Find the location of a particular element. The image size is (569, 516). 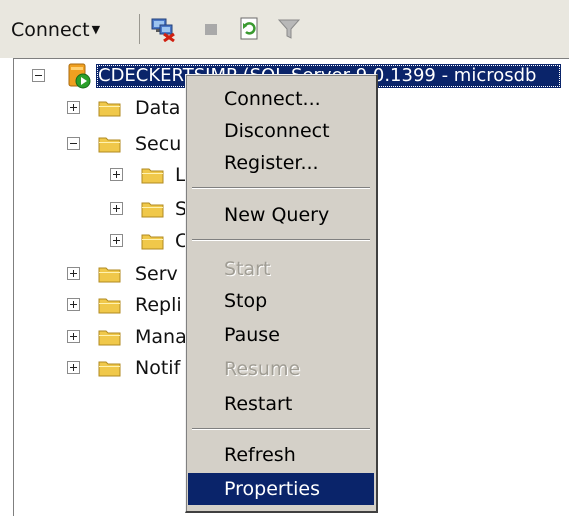

toolbar-separator is located at coordinates (139, 29).